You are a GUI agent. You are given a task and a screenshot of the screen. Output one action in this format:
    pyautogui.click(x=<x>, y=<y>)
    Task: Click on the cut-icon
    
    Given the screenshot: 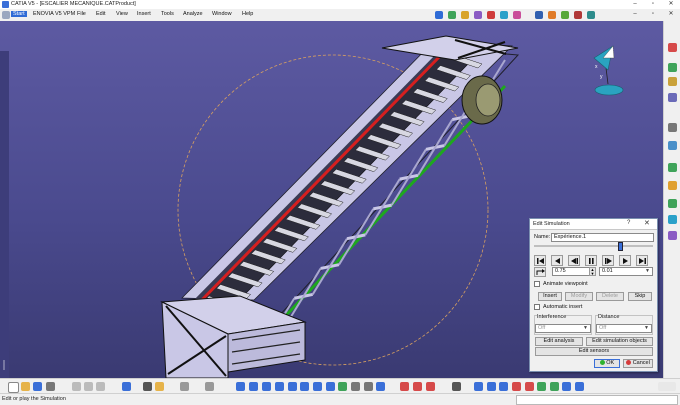 What is the action you would take?
    pyautogui.click(x=76, y=386)
    